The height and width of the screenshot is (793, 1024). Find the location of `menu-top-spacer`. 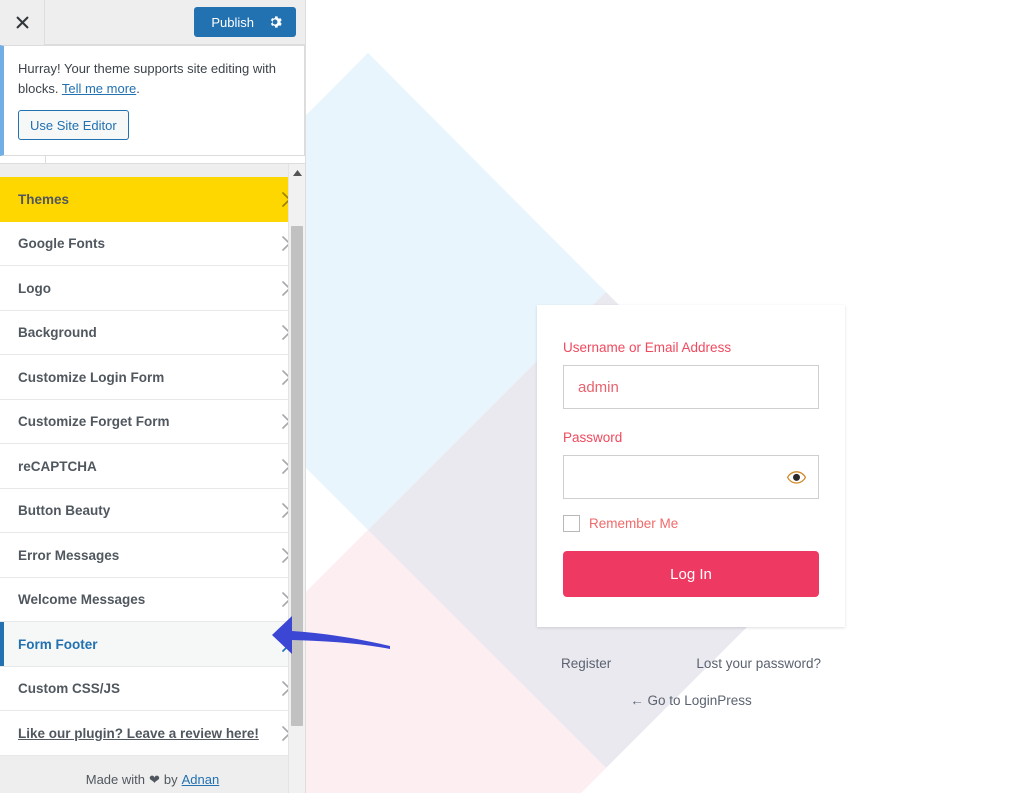

menu-top-spacer is located at coordinates (152, 171).